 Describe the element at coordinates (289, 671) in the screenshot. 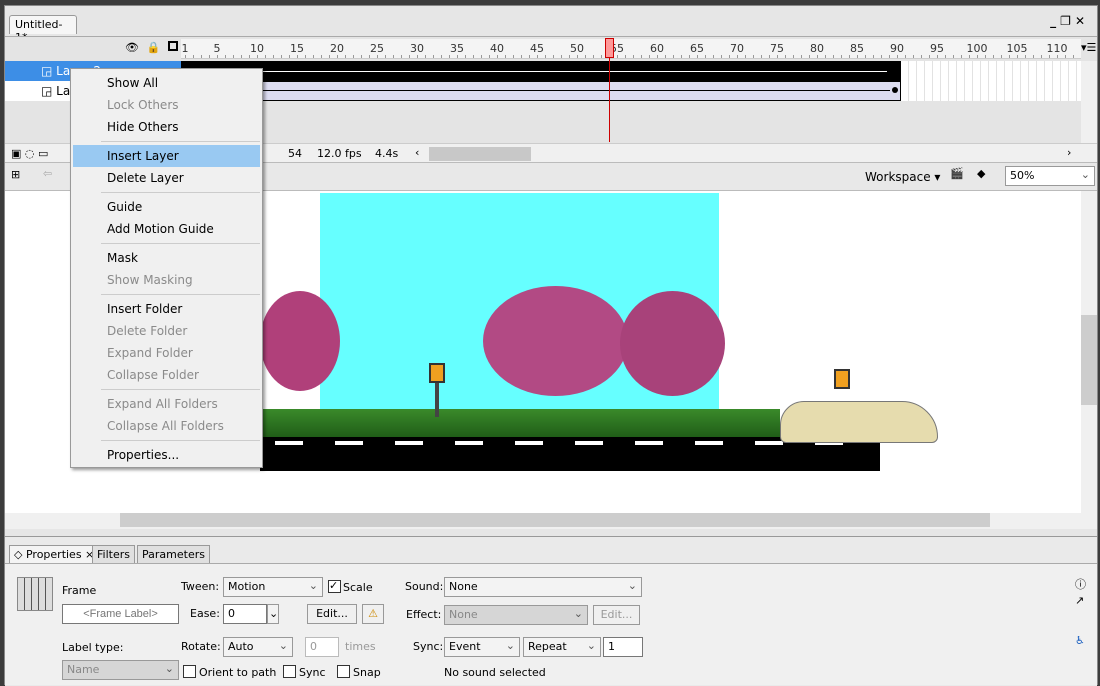

I see `sync-checkbox` at that location.